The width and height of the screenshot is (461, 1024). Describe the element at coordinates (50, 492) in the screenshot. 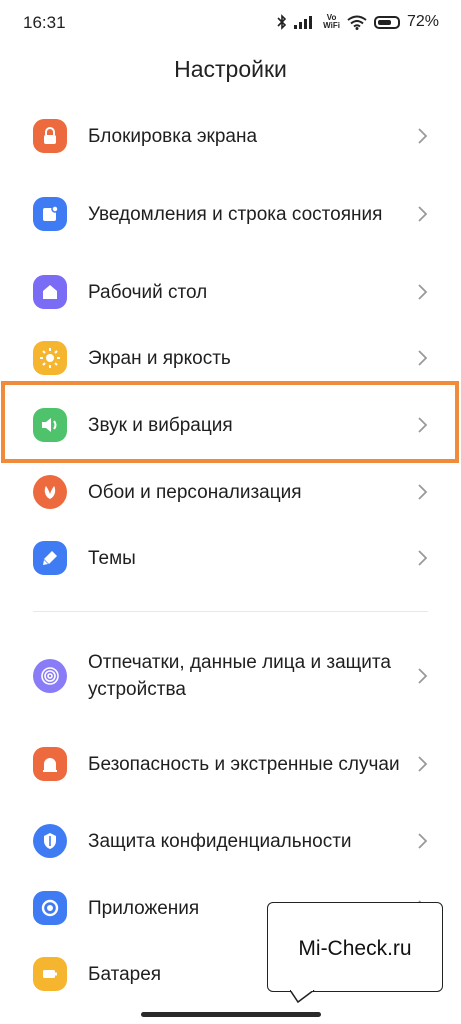

I see `wallpaper-icon` at that location.